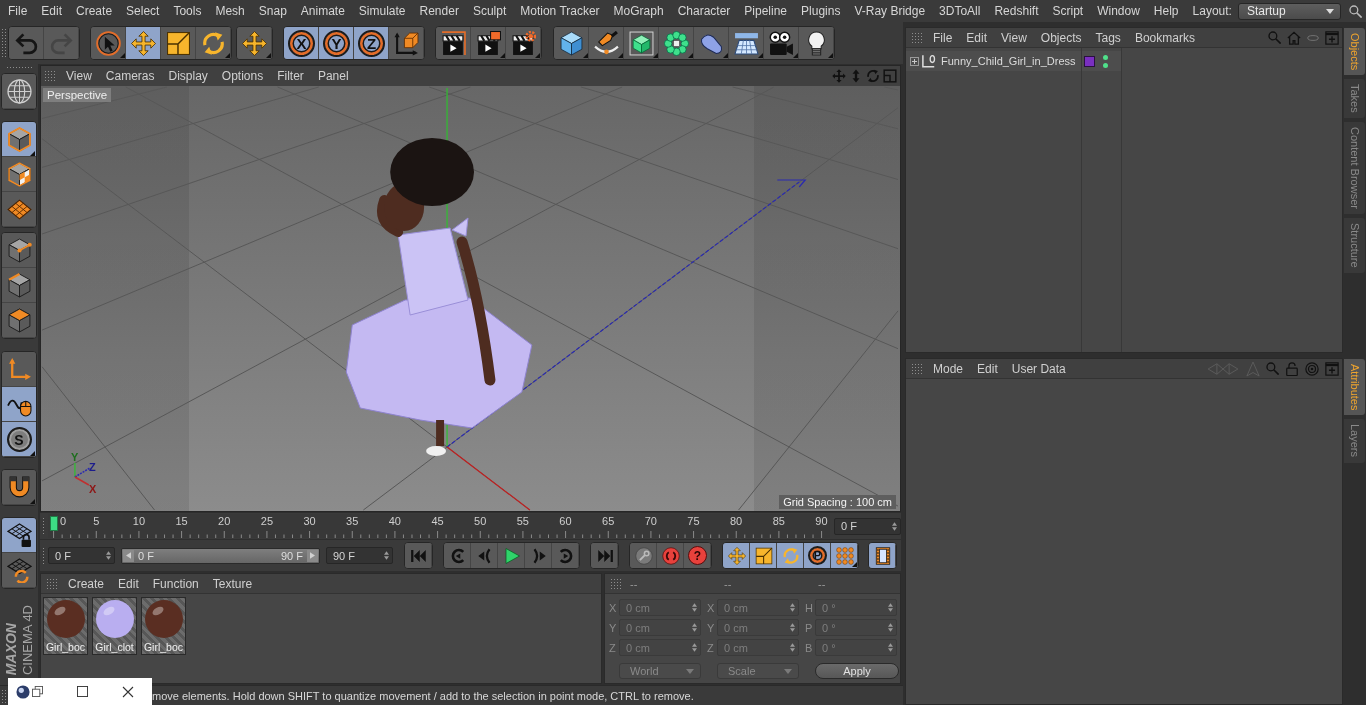 The image size is (1366, 705). I want to click on frame-field: 0 F, so click(867, 526).